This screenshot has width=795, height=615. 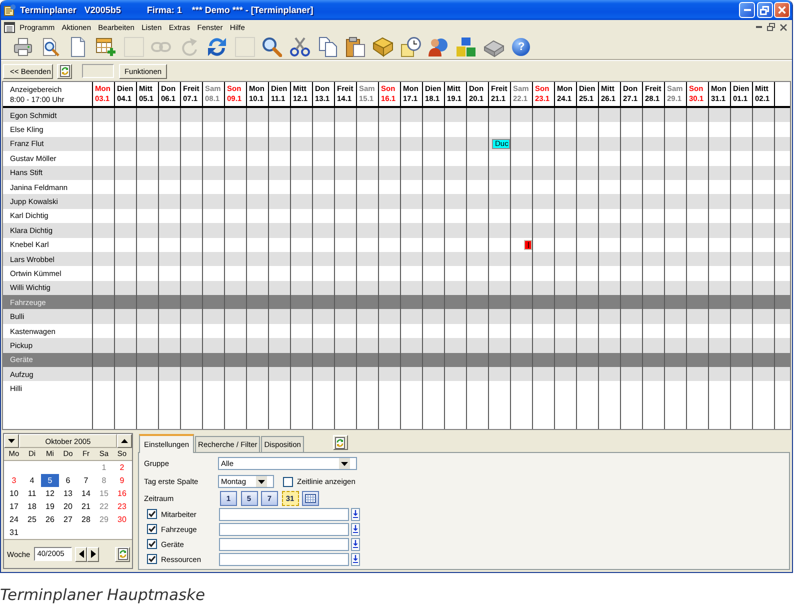 I want to click on calendar-day: 7, so click(x=86, y=480).